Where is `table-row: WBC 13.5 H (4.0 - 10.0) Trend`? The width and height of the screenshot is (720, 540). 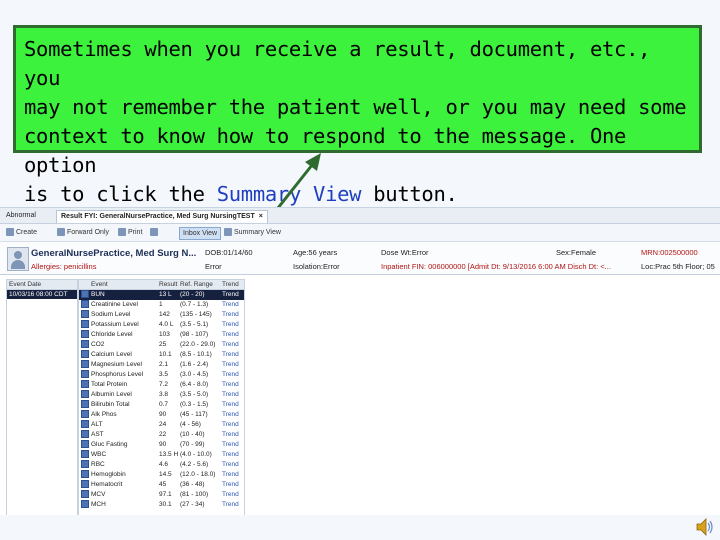
table-row: WBC 13.5 H (4.0 - 10.0) Trend is located at coordinates (161, 455).